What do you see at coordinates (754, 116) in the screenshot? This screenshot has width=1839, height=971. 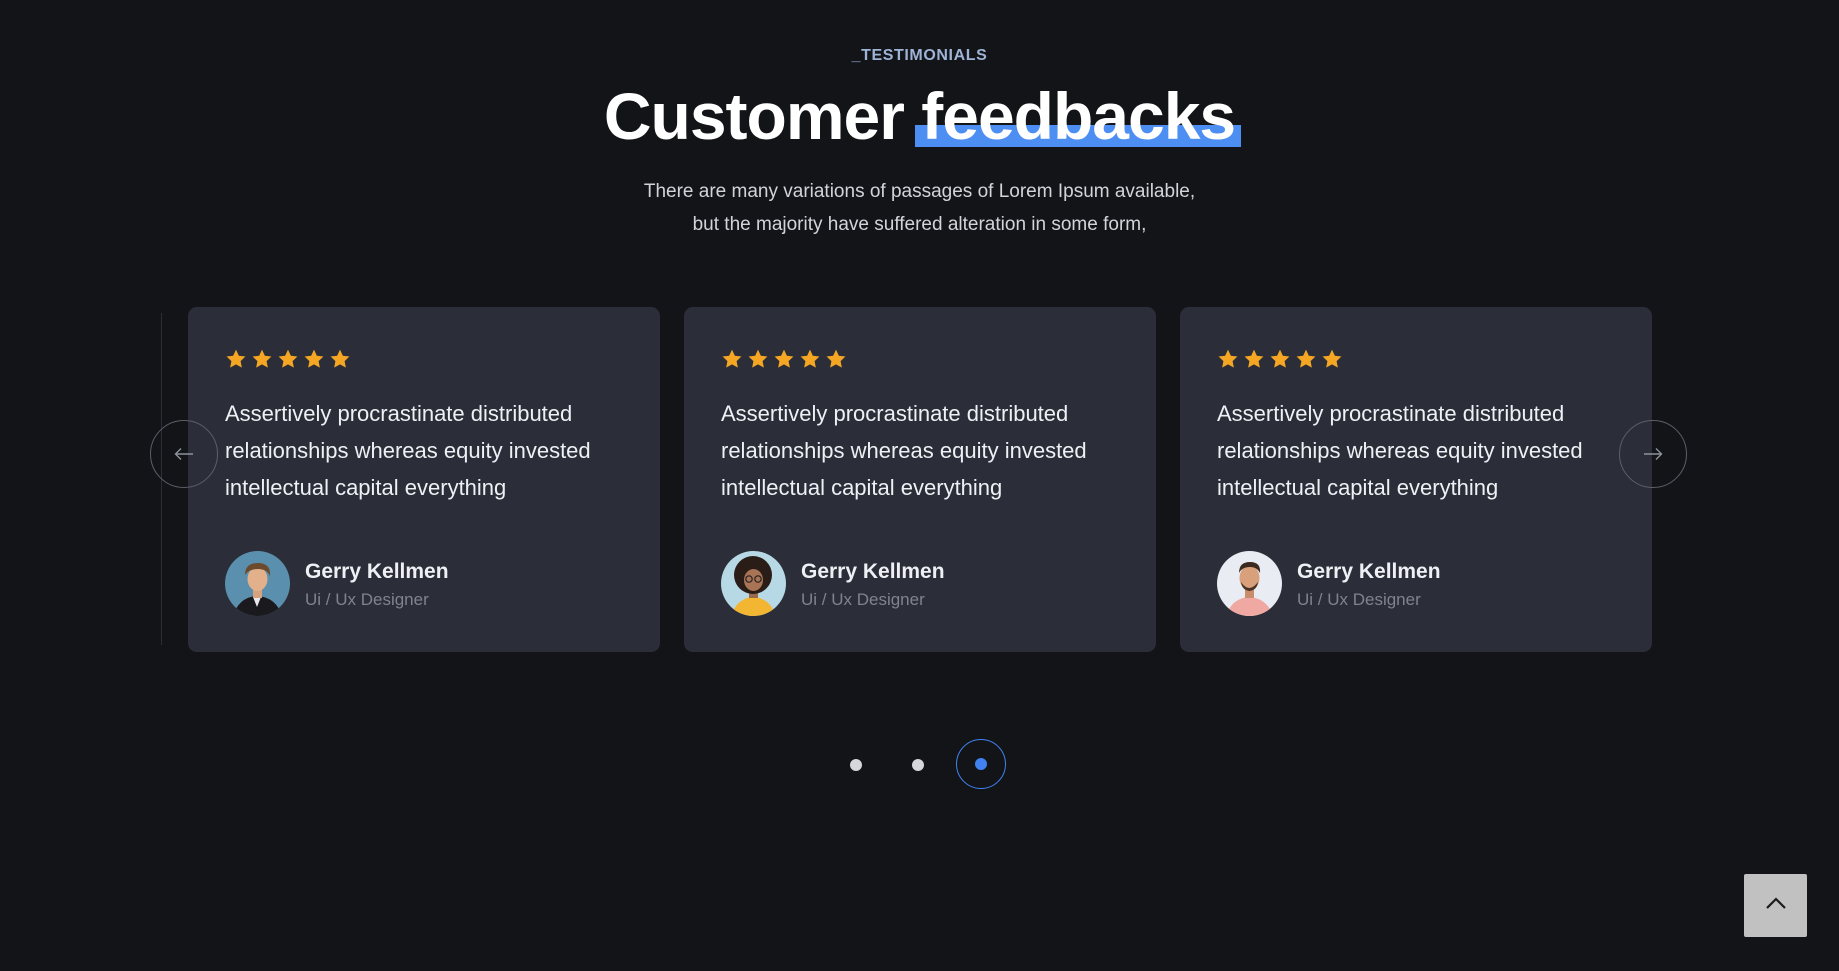 I see `title-main: Customer` at bounding box center [754, 116].